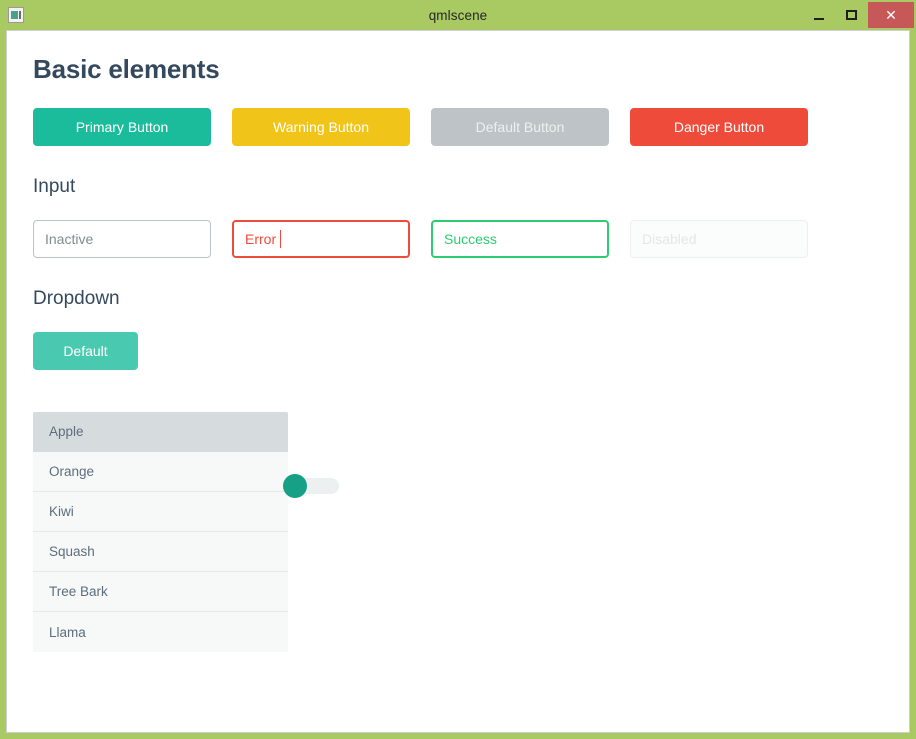 The height and width of the screenshot is (739, 916). Describe the element at coordinates (16, 15) in the screenshot. I see `app-window-icon` at that location.